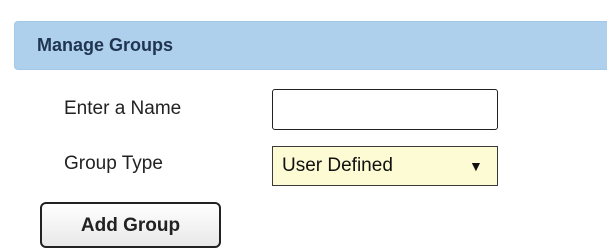 The image size is (607, 248). I want to click on name-input, so click(385, 109).